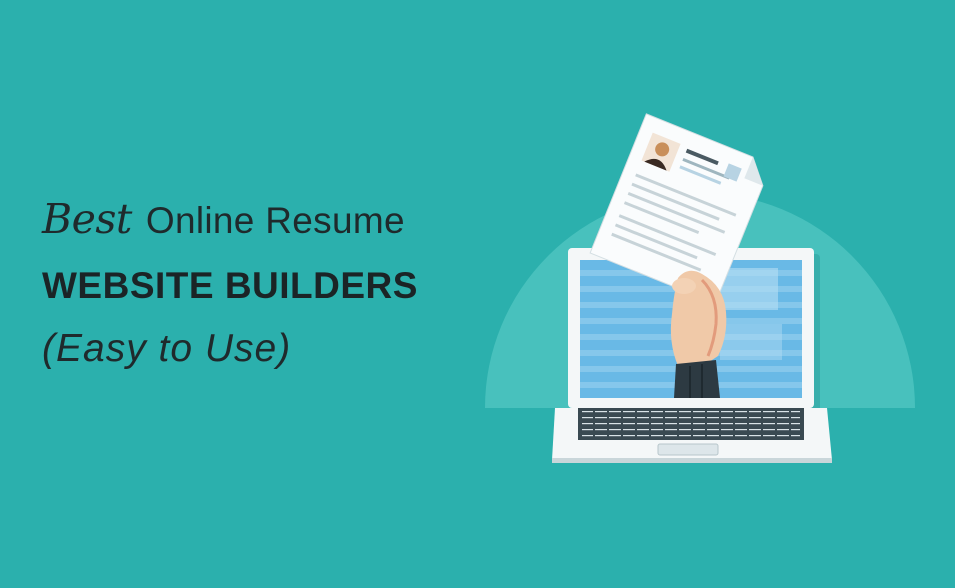 The height and width of the screenshot is (588, 955). What do you see at coordinates (167, 348) in the screenshot?
I see `headline-tagline: (Easy to Use)` at bounding box center [167, 348].